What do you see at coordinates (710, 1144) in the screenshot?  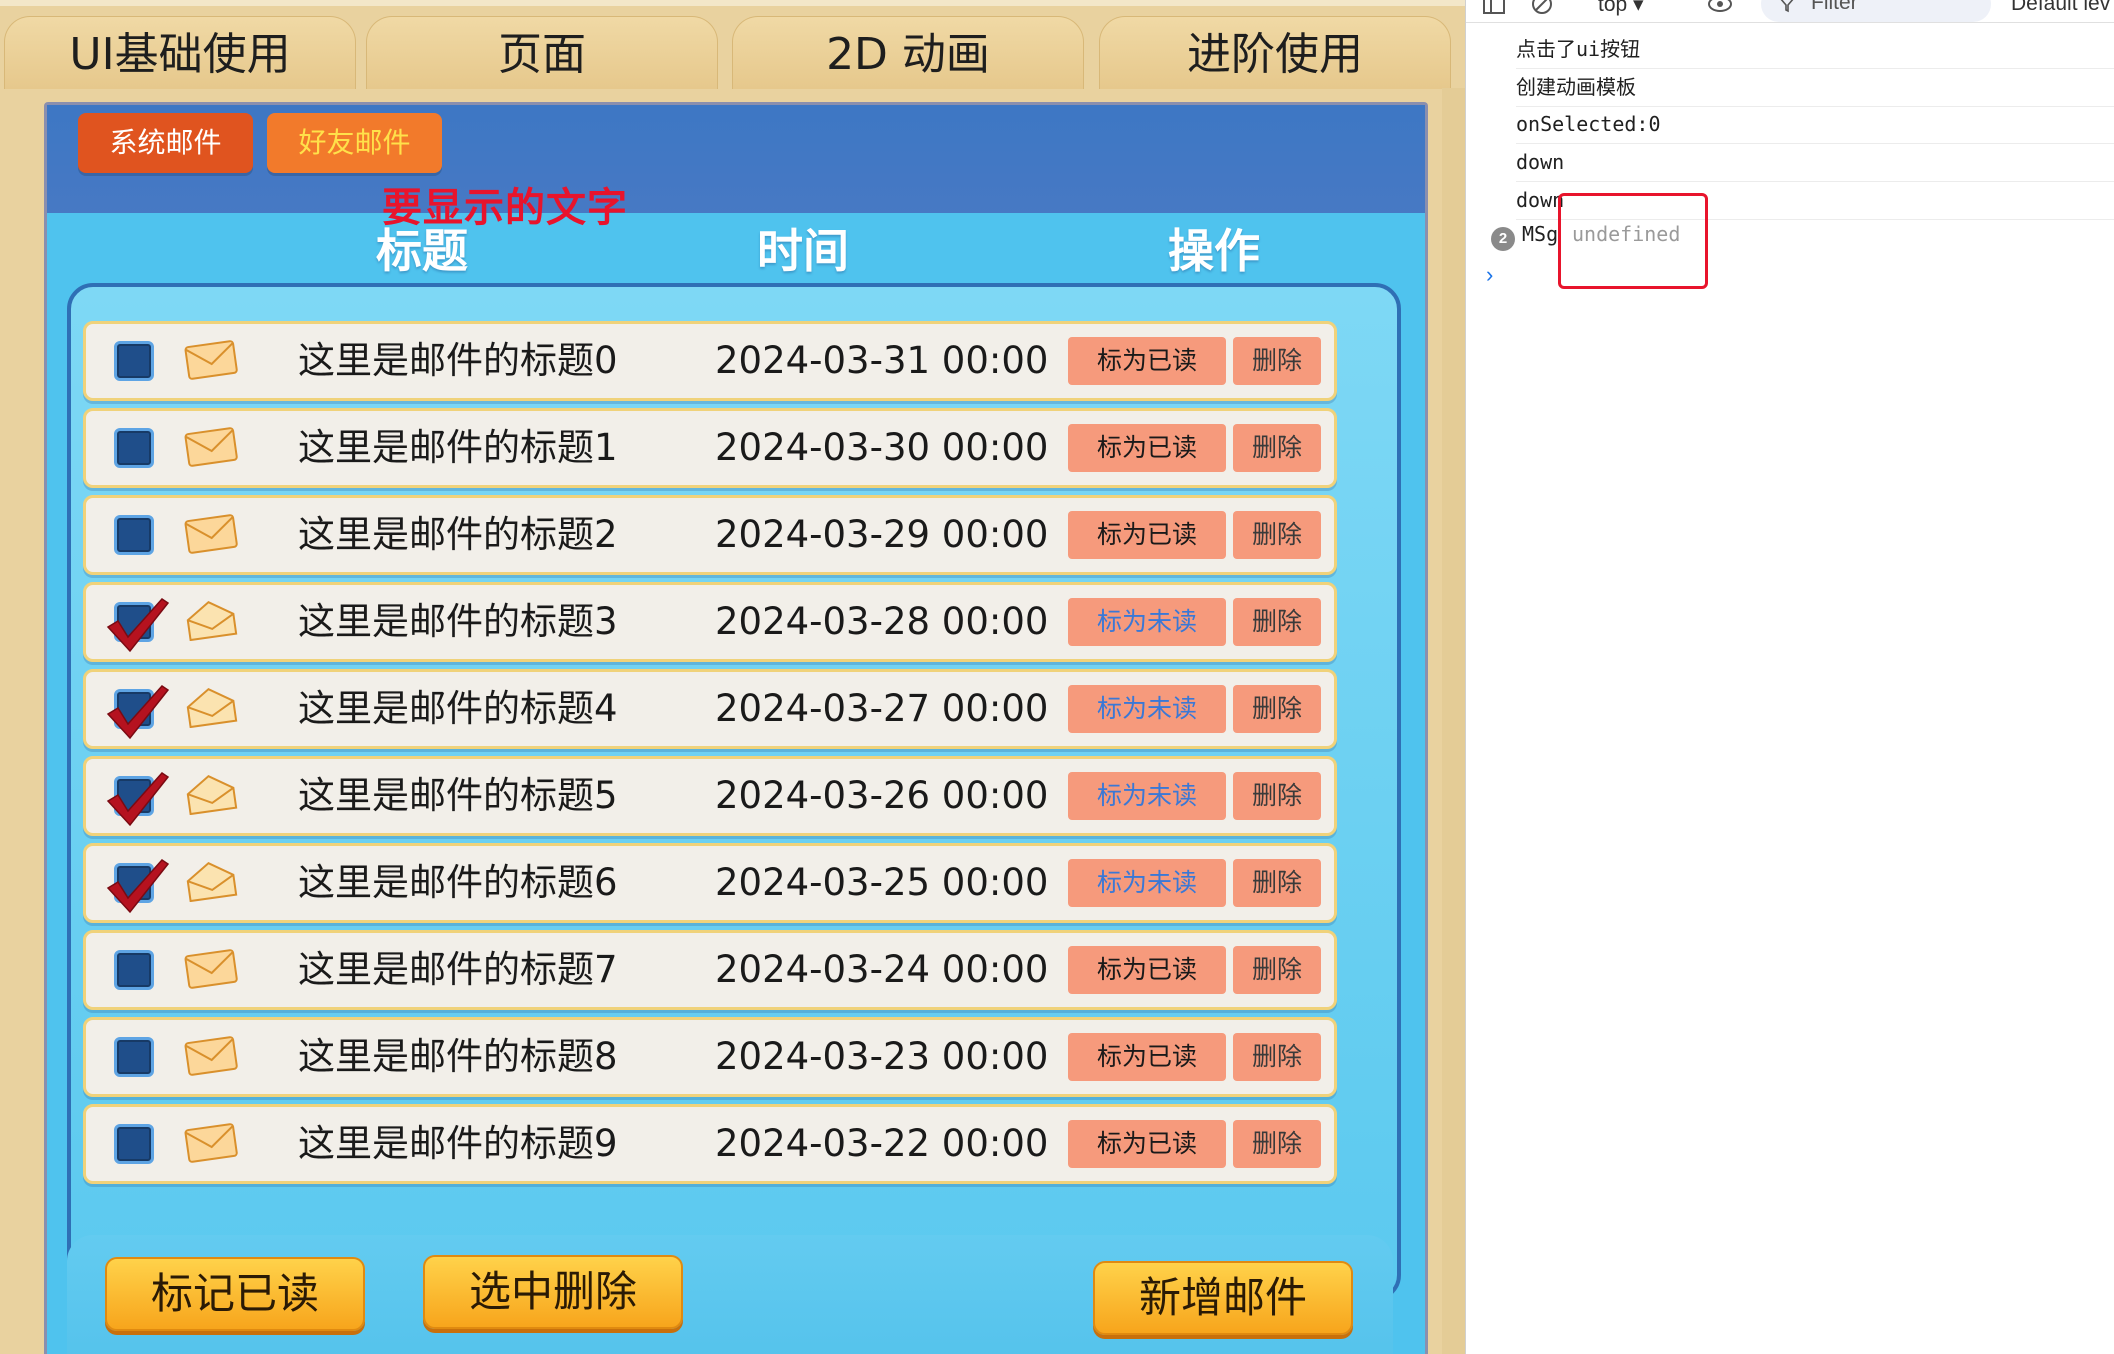 I see `mail-row: 这里是邮件的标题9 2024-03-22 00:00 标为已读 删除` at bounding box center [710, 1144].